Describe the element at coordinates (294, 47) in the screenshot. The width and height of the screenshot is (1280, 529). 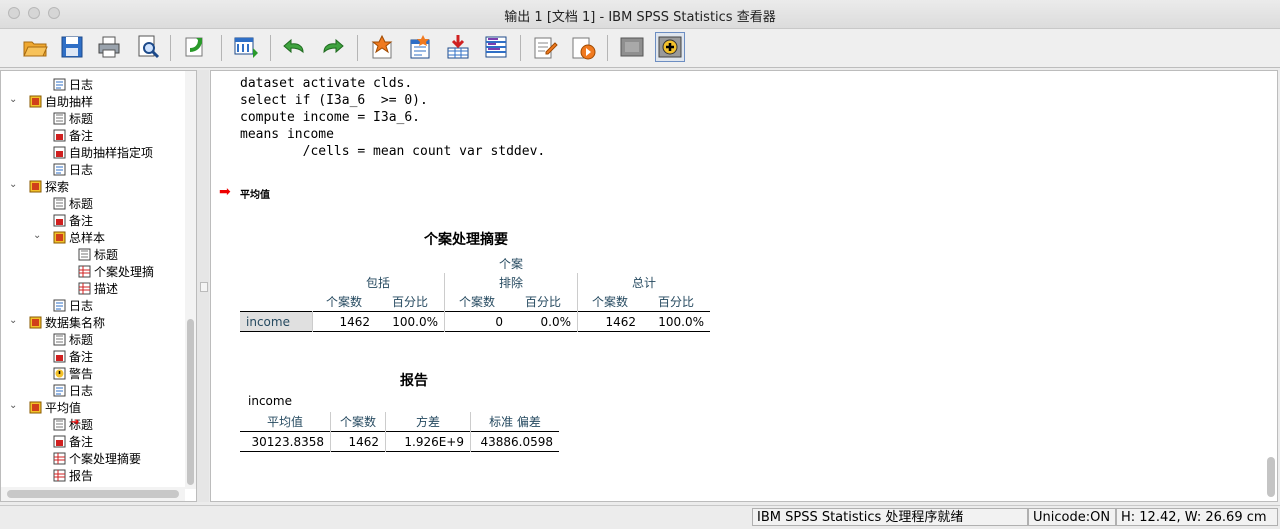
I see `undo-button` at that location.